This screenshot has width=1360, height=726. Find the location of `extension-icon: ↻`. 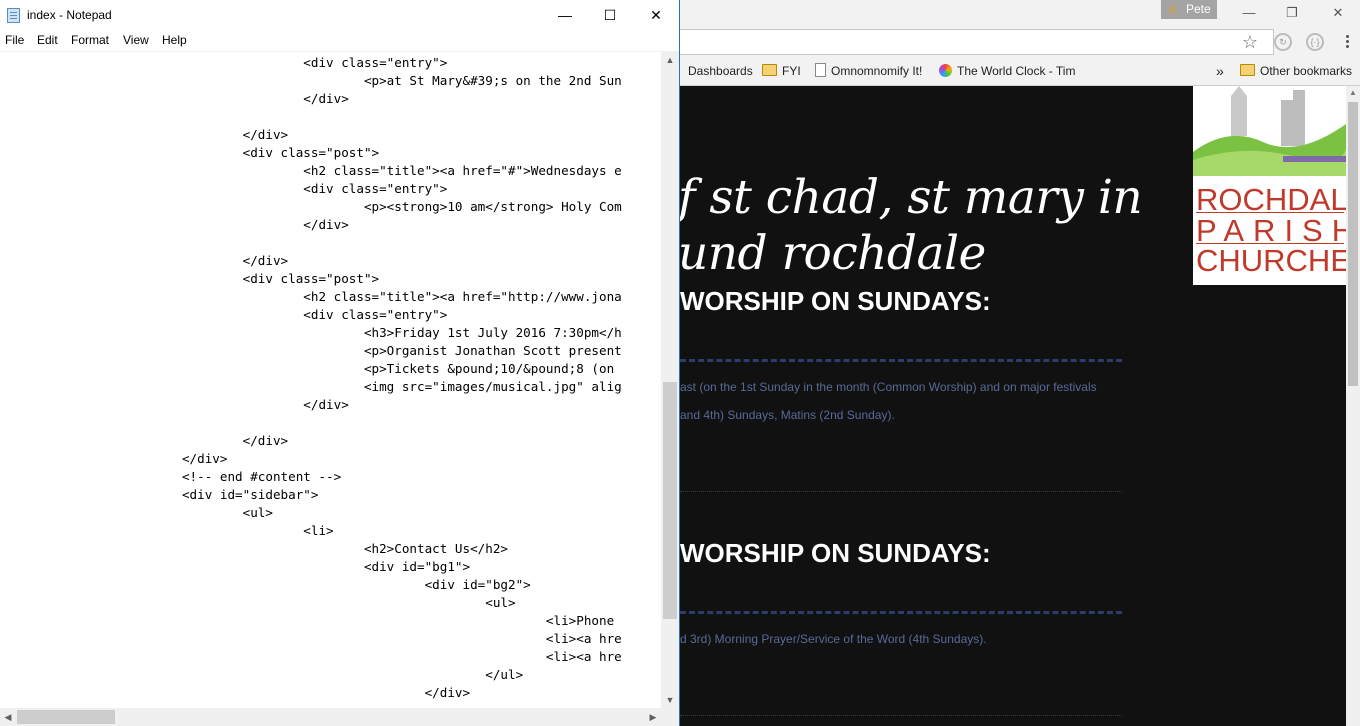

extension-icon: ↻ is located at coordinates (1283, 42).